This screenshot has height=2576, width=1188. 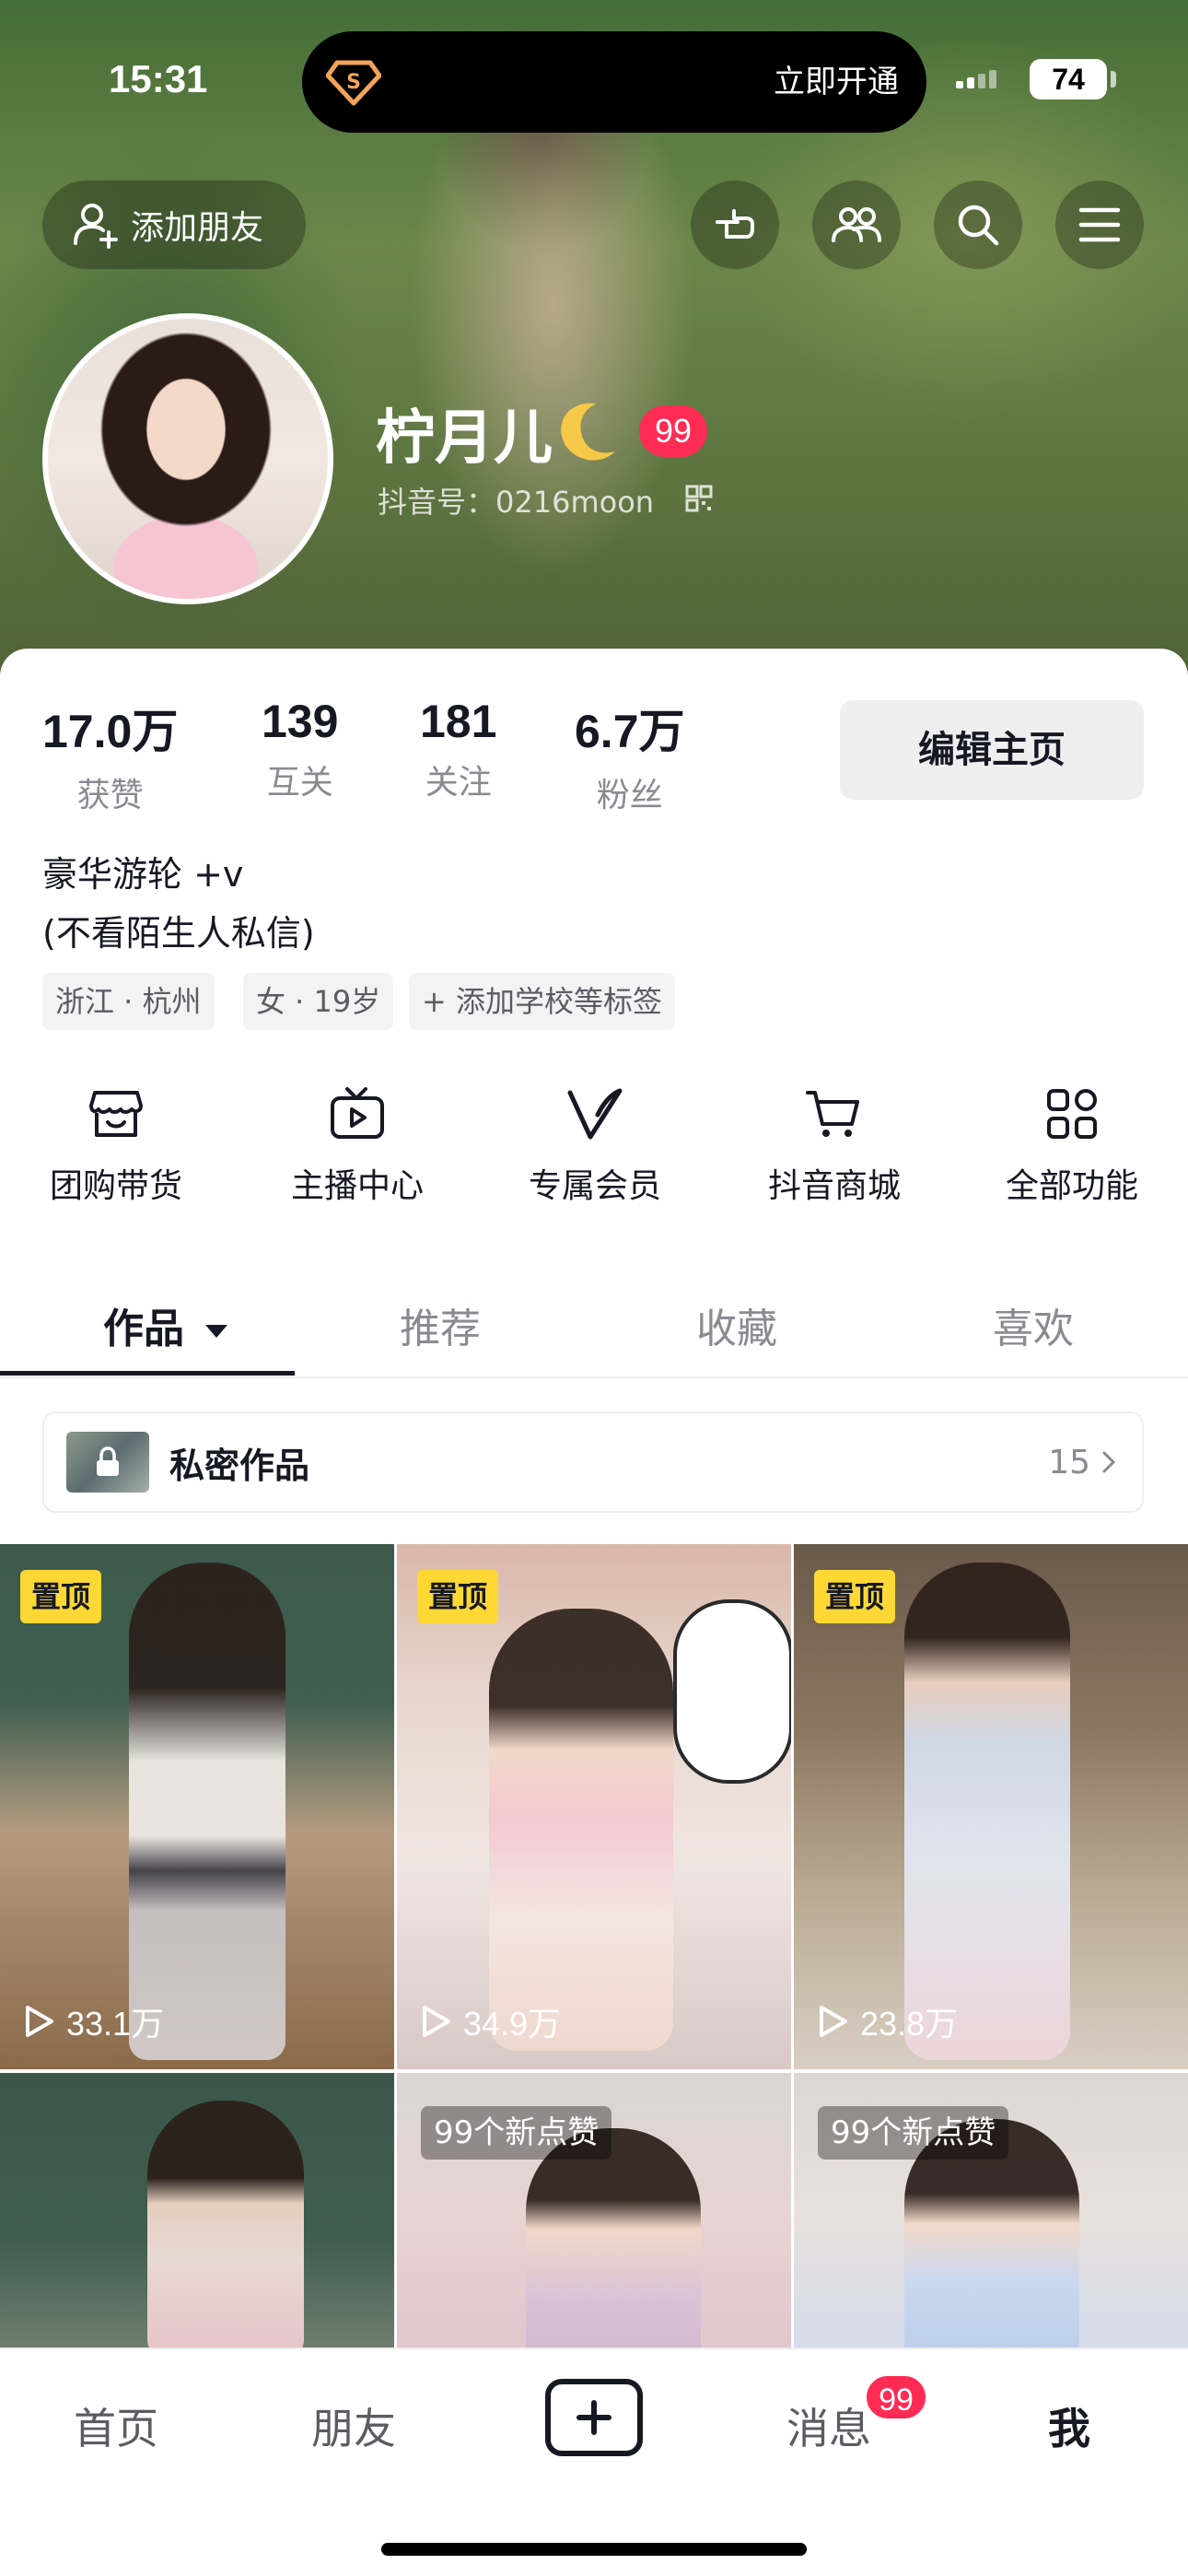 I want to click on menu-button, so click(x=1099, y=225).